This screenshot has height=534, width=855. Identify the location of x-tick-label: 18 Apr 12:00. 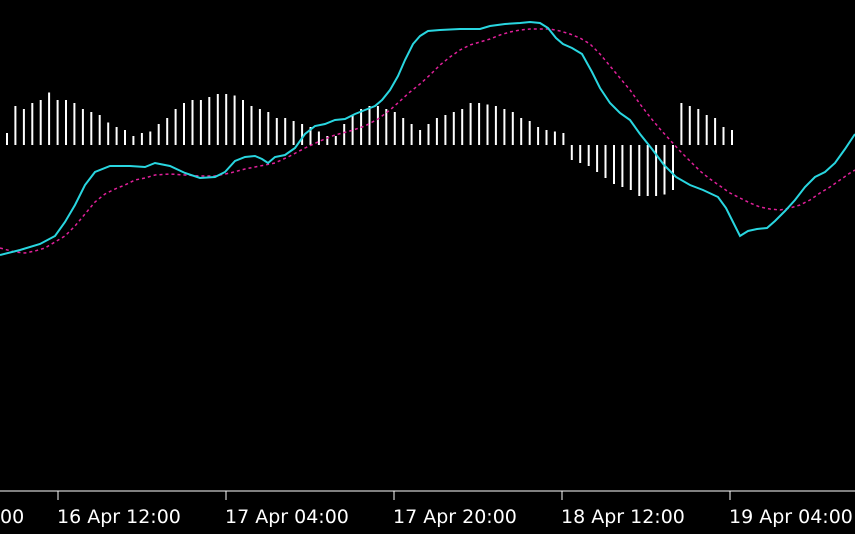
(623, 517).